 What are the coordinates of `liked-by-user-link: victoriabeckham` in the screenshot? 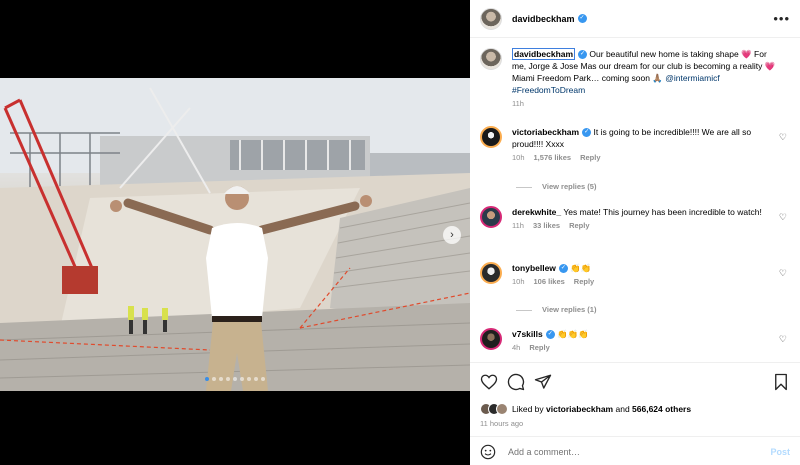 It's located at (579, 409).